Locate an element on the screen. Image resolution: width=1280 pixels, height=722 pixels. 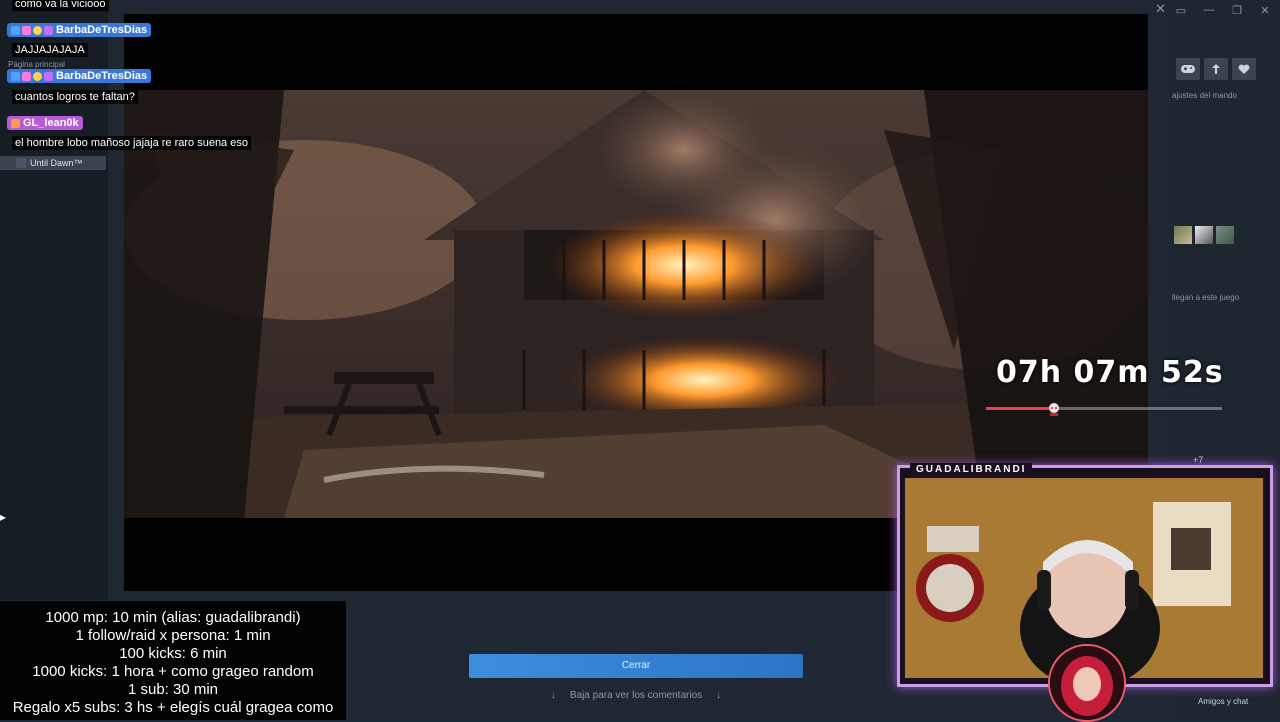
mouse-cursor-icon: ▸ is located at coordinates (3, 517).